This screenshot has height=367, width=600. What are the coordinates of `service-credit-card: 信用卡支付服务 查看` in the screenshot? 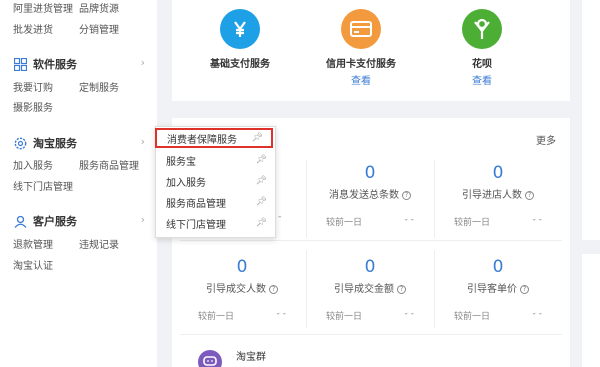 It's located at (361, 48).